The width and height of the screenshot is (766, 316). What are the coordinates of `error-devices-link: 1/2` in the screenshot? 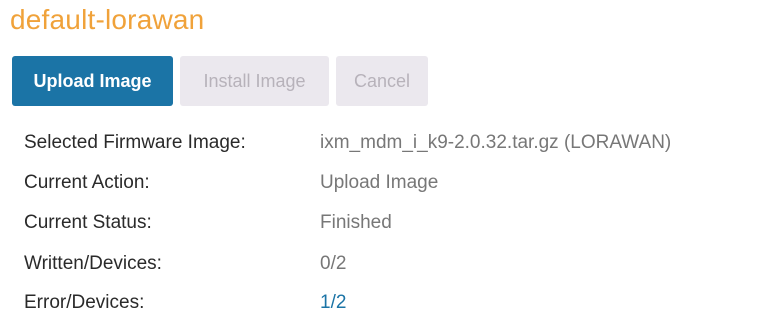 It's located at (333, 303).